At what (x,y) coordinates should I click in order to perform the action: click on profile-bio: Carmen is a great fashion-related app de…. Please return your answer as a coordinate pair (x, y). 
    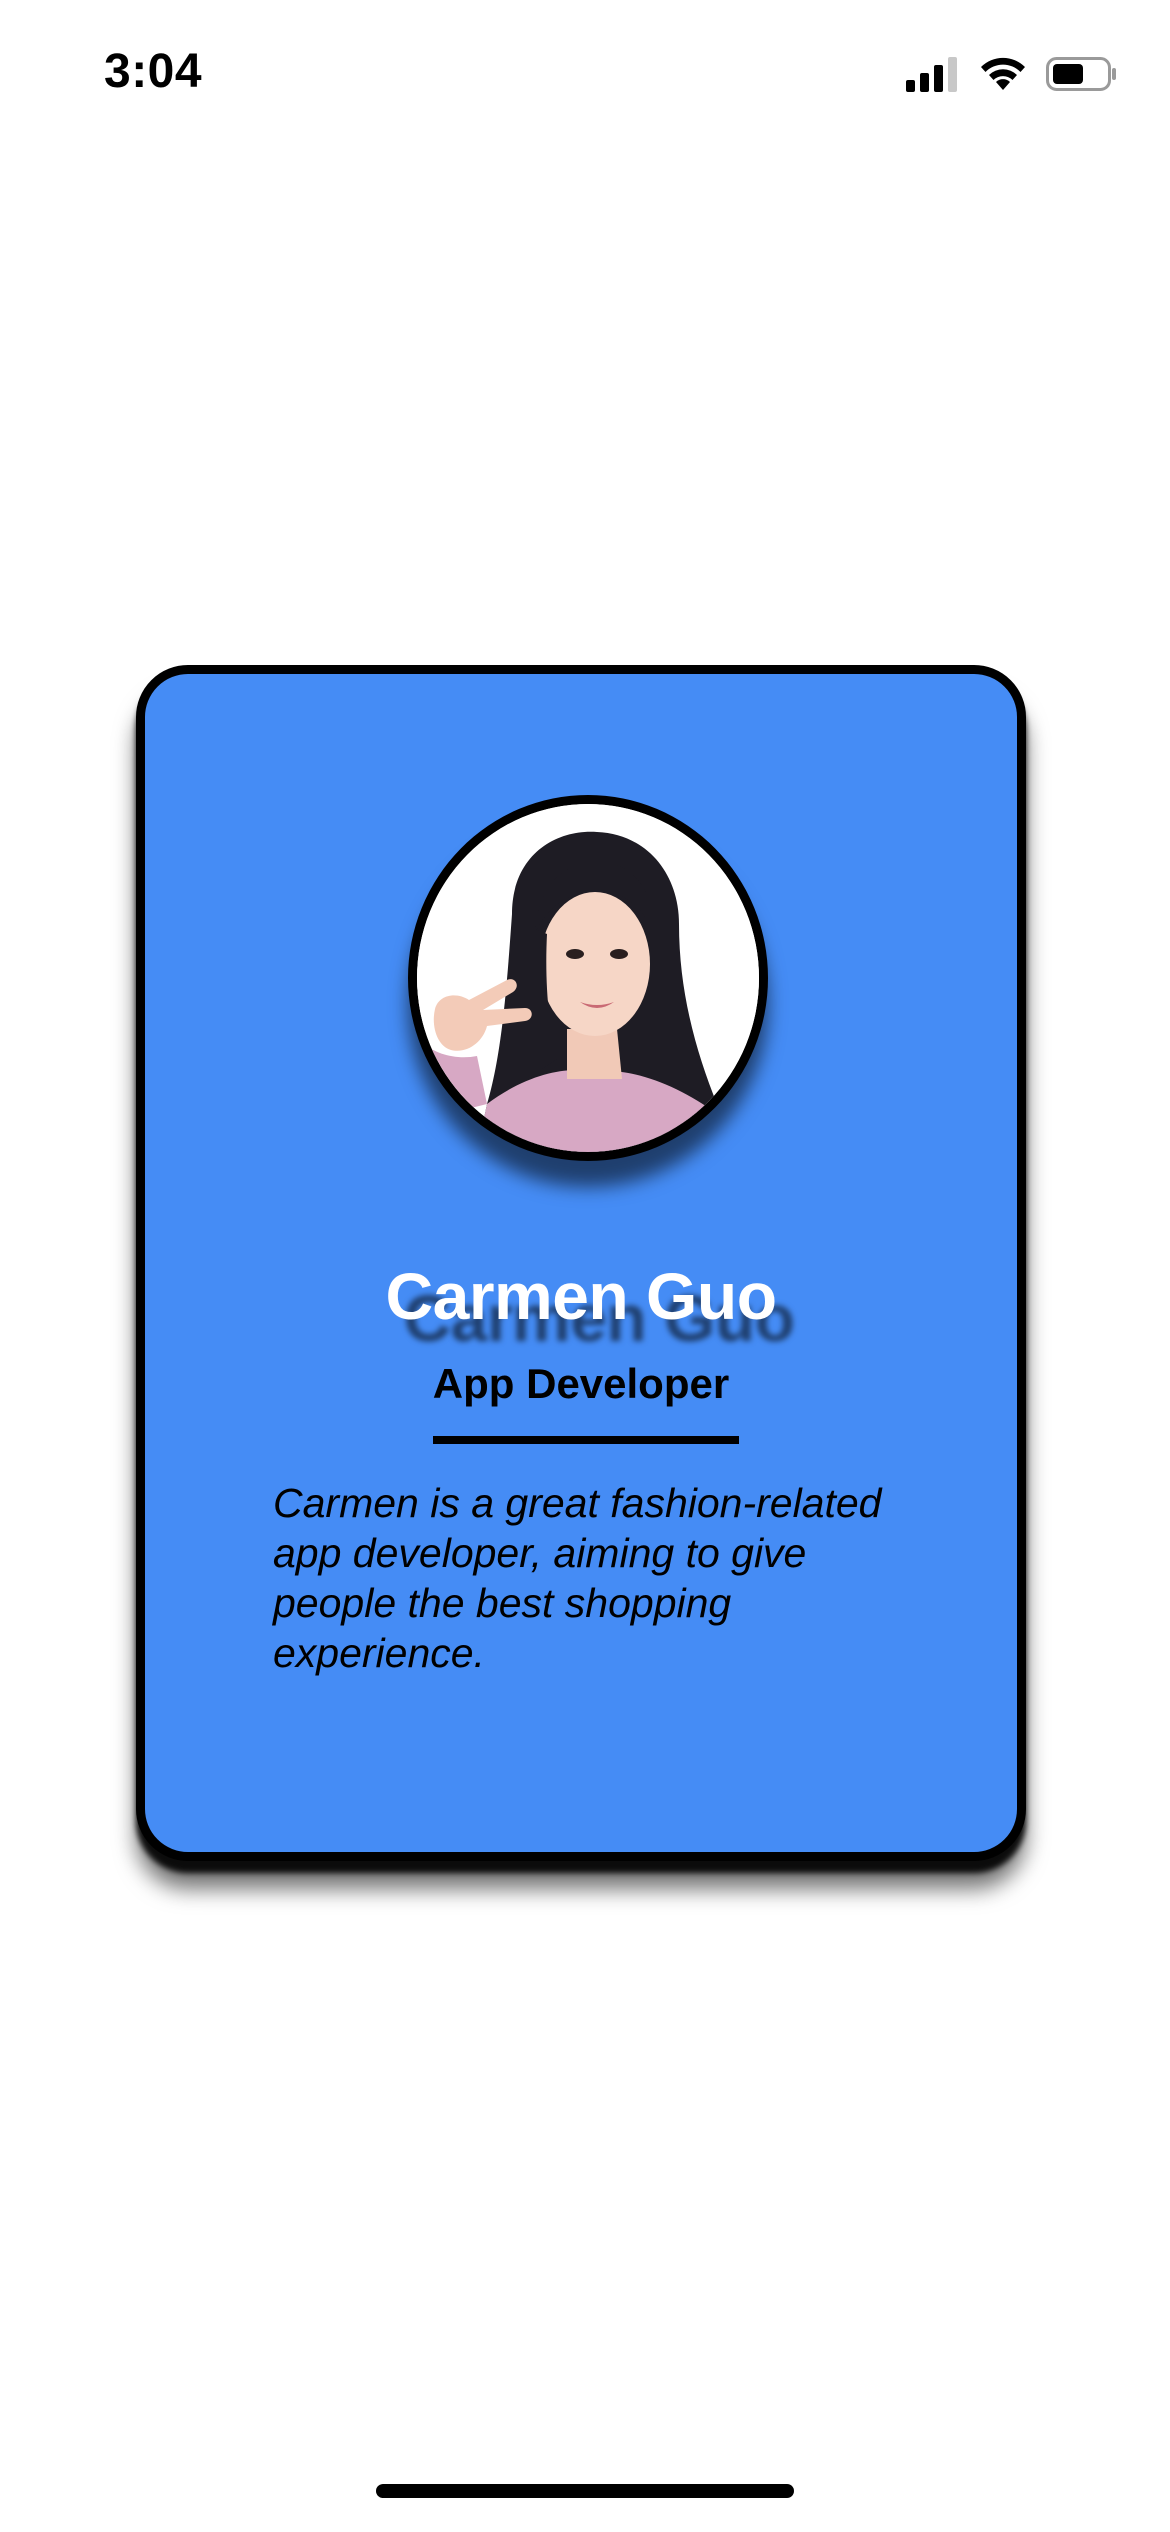
    Looking at the image, I should click on (577, 1578).